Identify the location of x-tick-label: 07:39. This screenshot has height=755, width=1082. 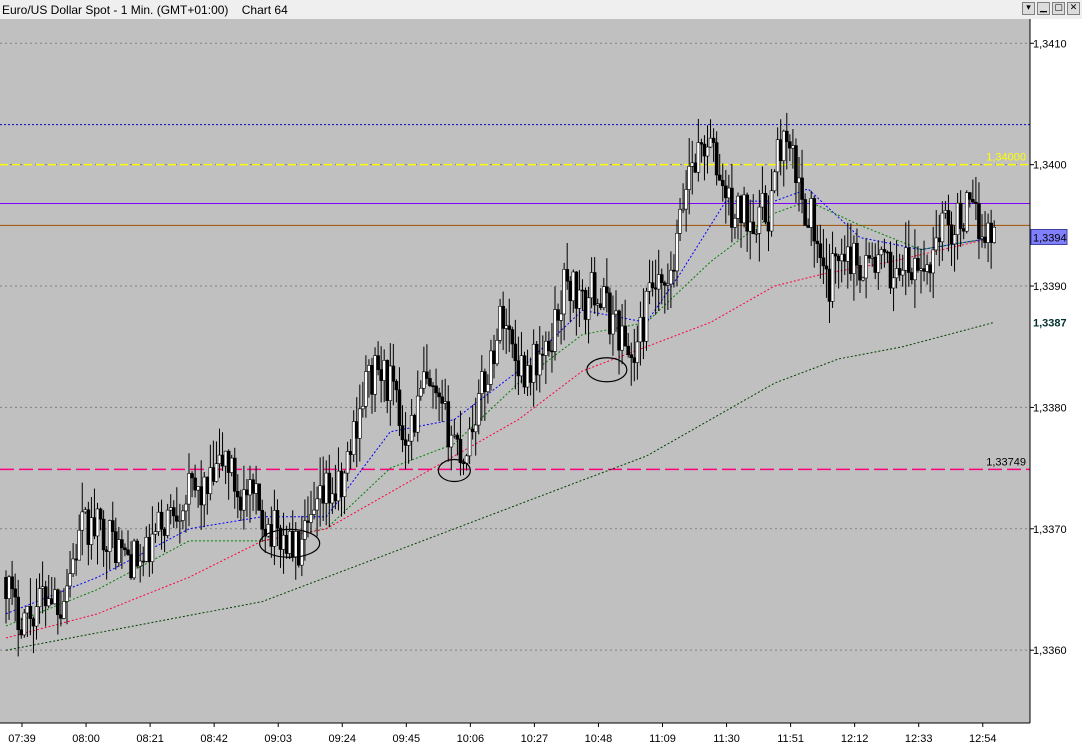
(22, 739).